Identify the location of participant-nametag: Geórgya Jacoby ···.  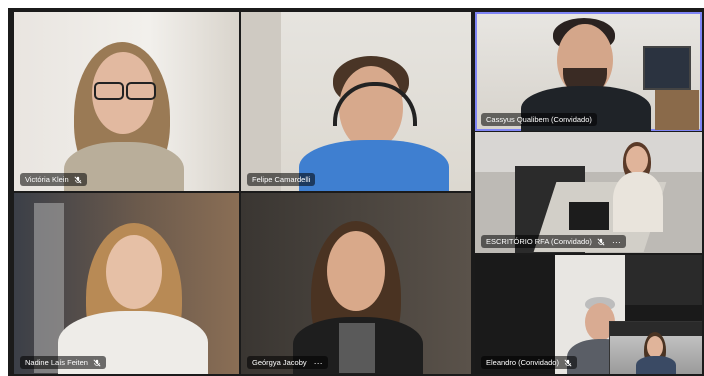
(287, 362).